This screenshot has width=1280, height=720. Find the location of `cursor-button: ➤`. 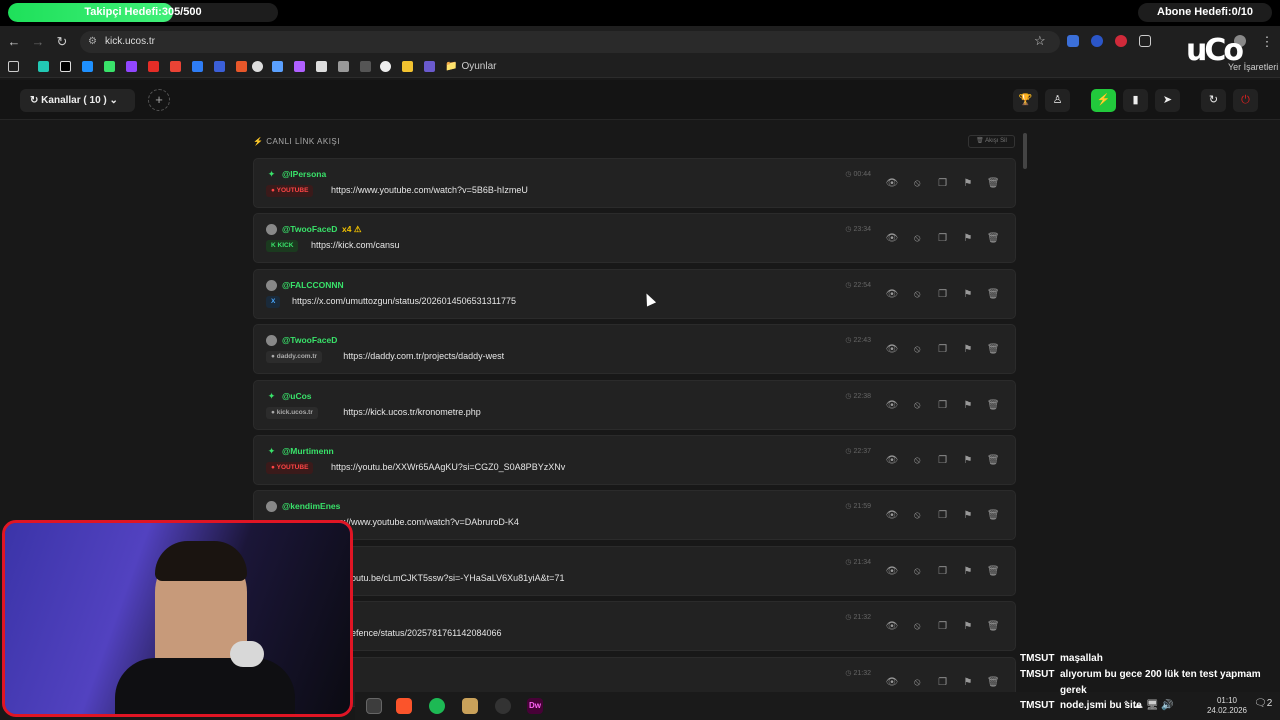

cursor-button: ➤ is located at coordinates (1167, 100).